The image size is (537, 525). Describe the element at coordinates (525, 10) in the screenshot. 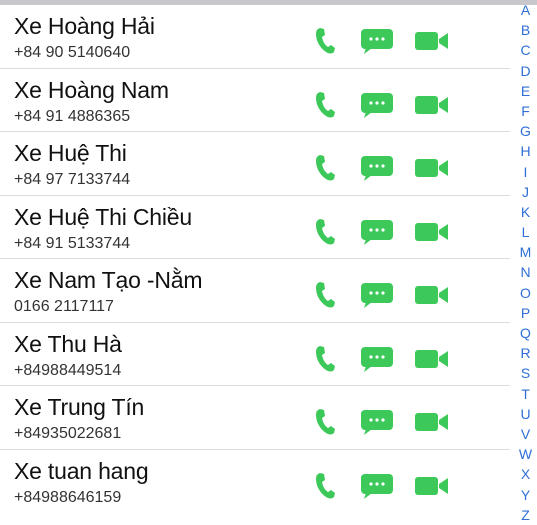

I see `index-letter-a: A` at that location.